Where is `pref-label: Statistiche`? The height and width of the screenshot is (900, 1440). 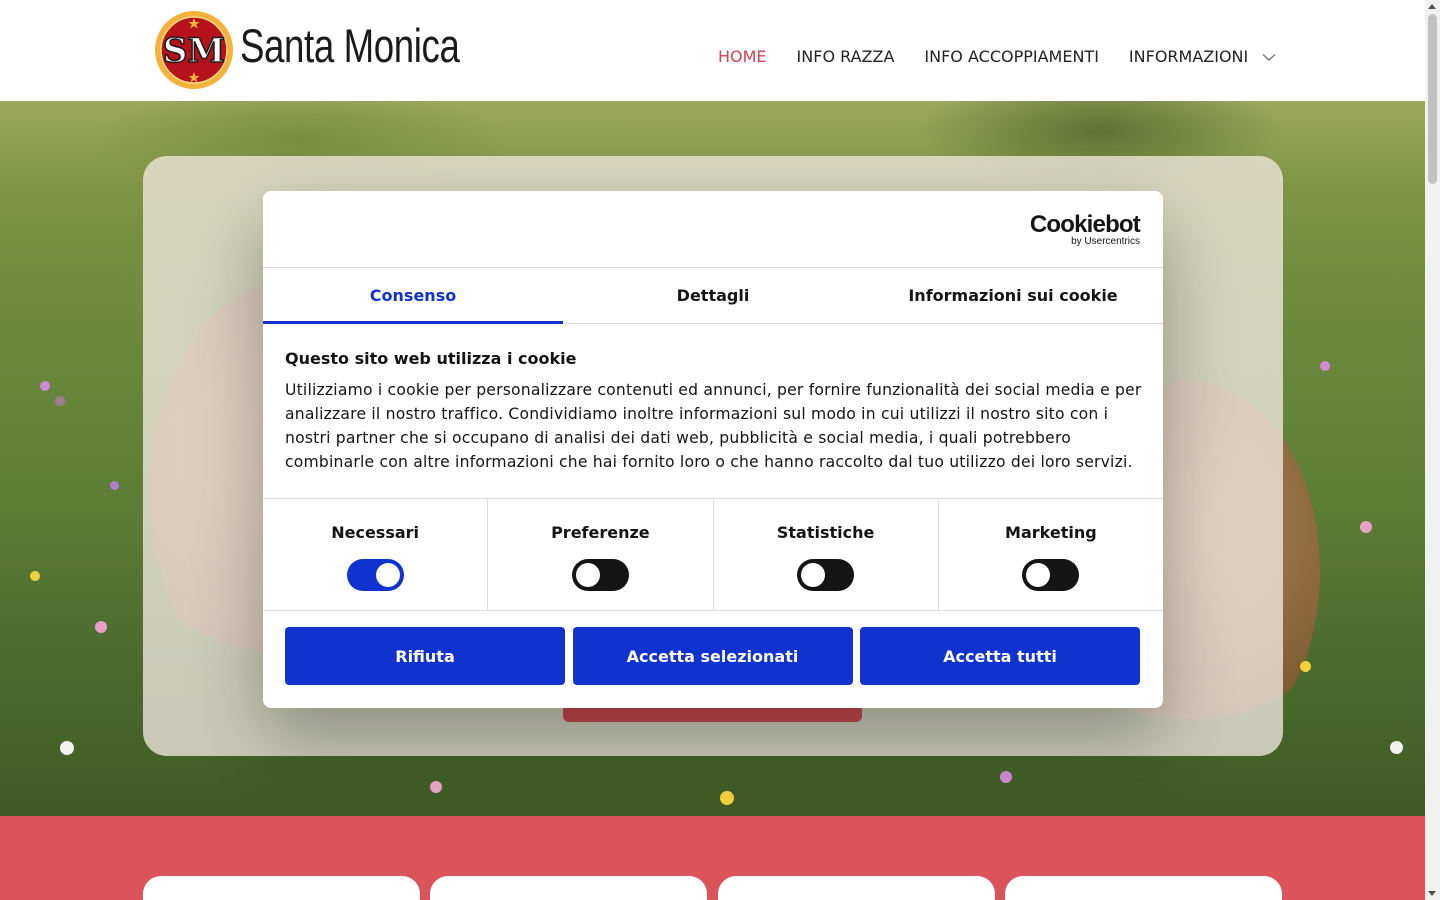 pref-label: Statistiche is located at coordinates (825, 532).